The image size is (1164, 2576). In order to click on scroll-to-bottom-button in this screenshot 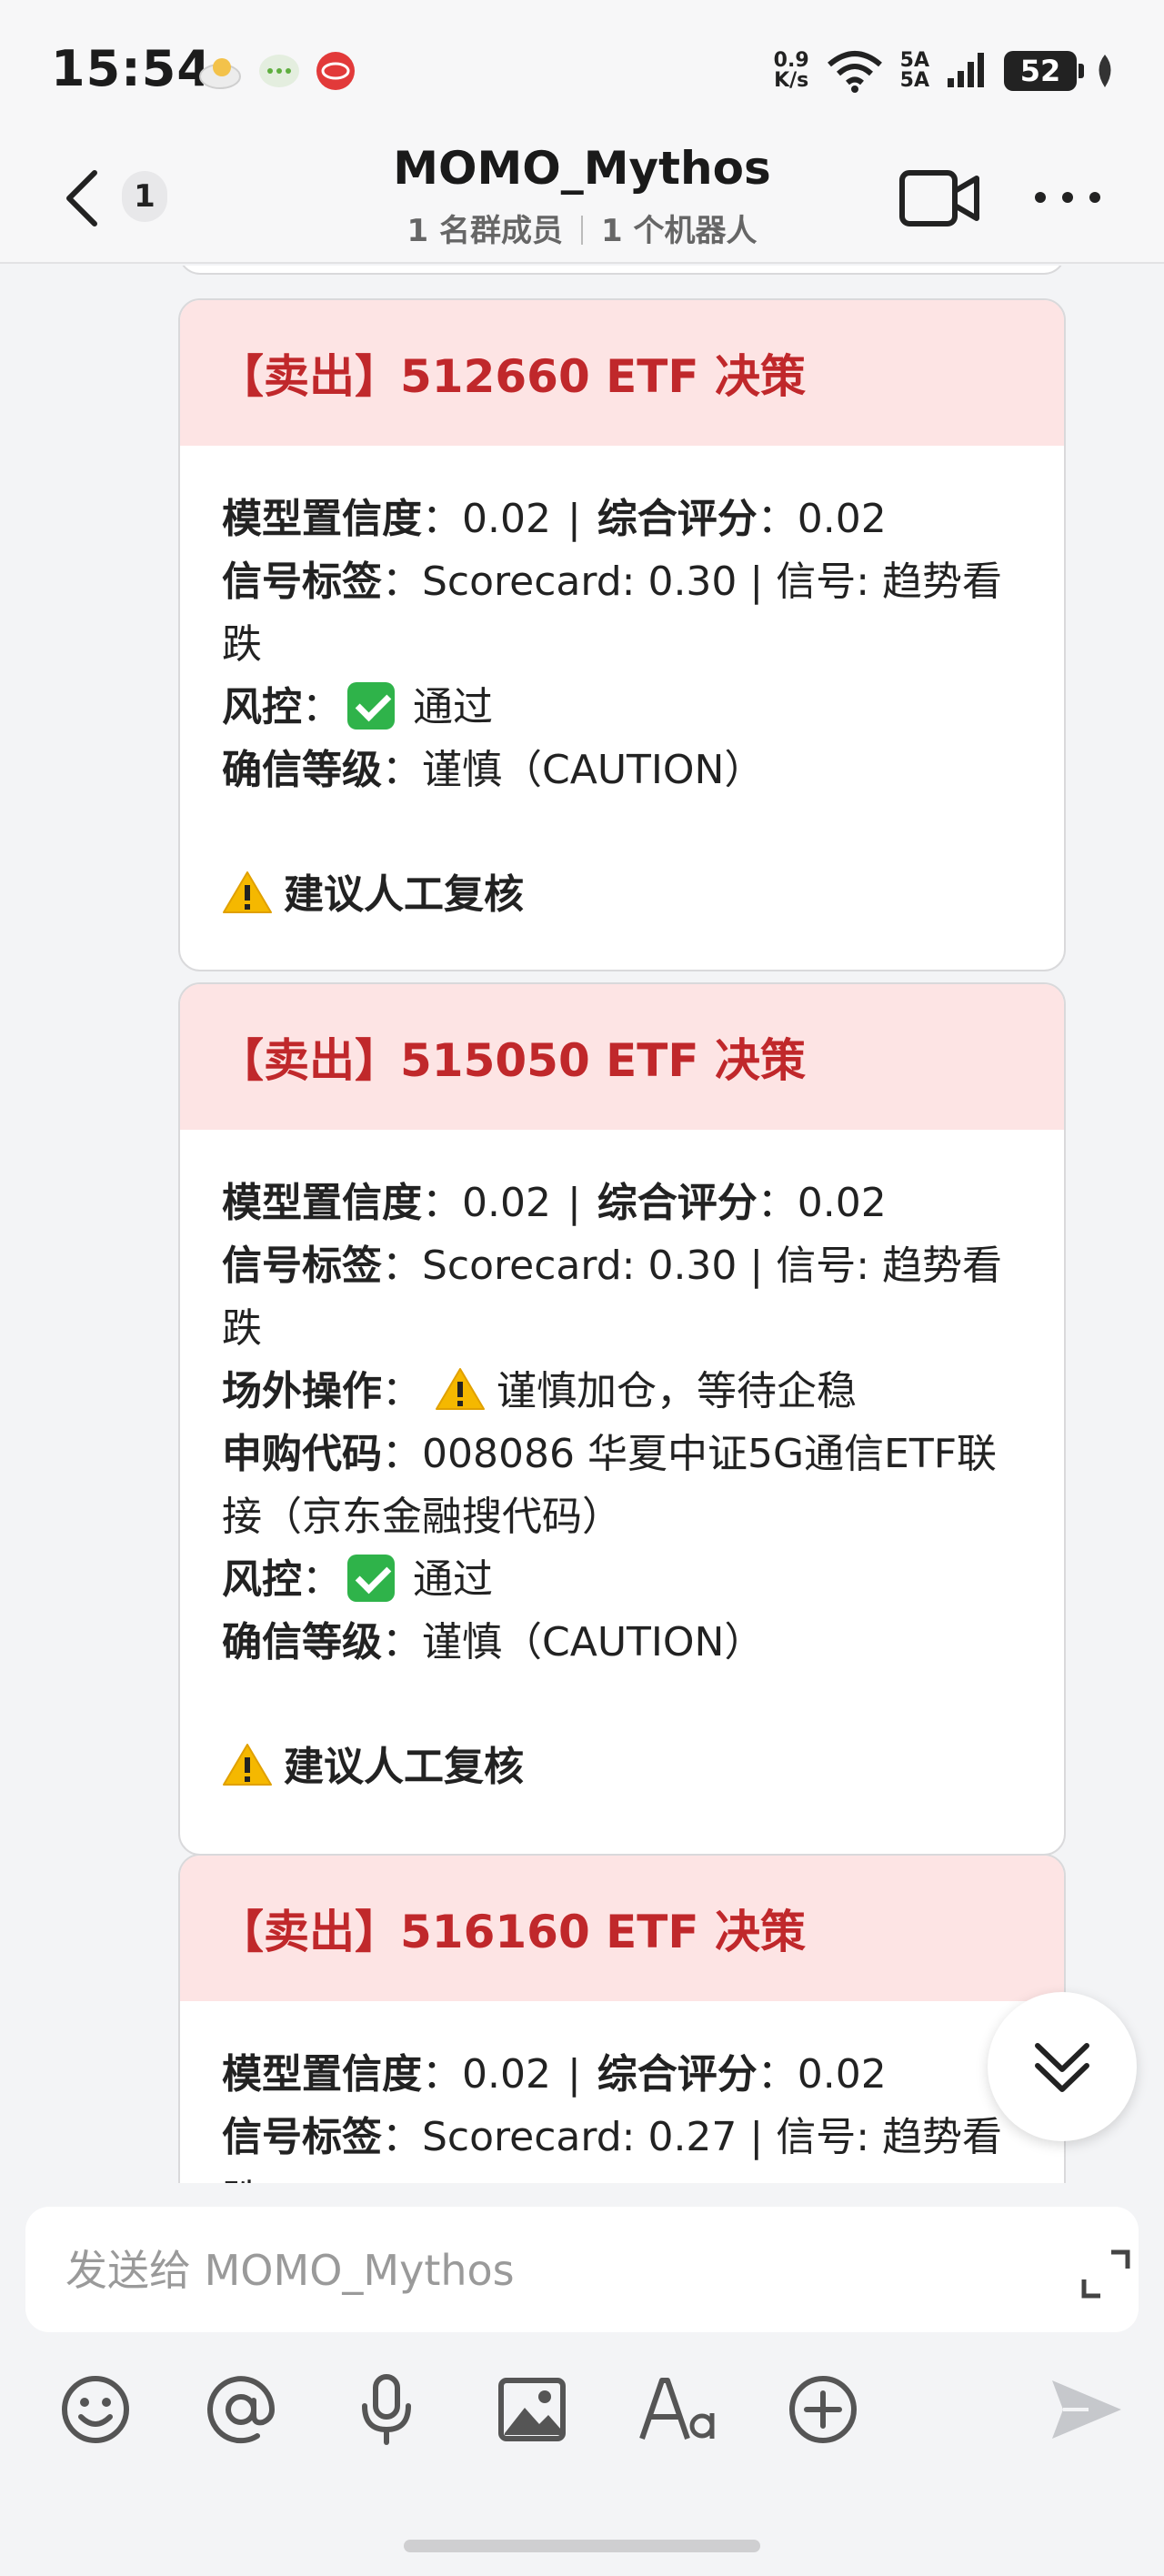, I will do `click(1062, 2066)`.